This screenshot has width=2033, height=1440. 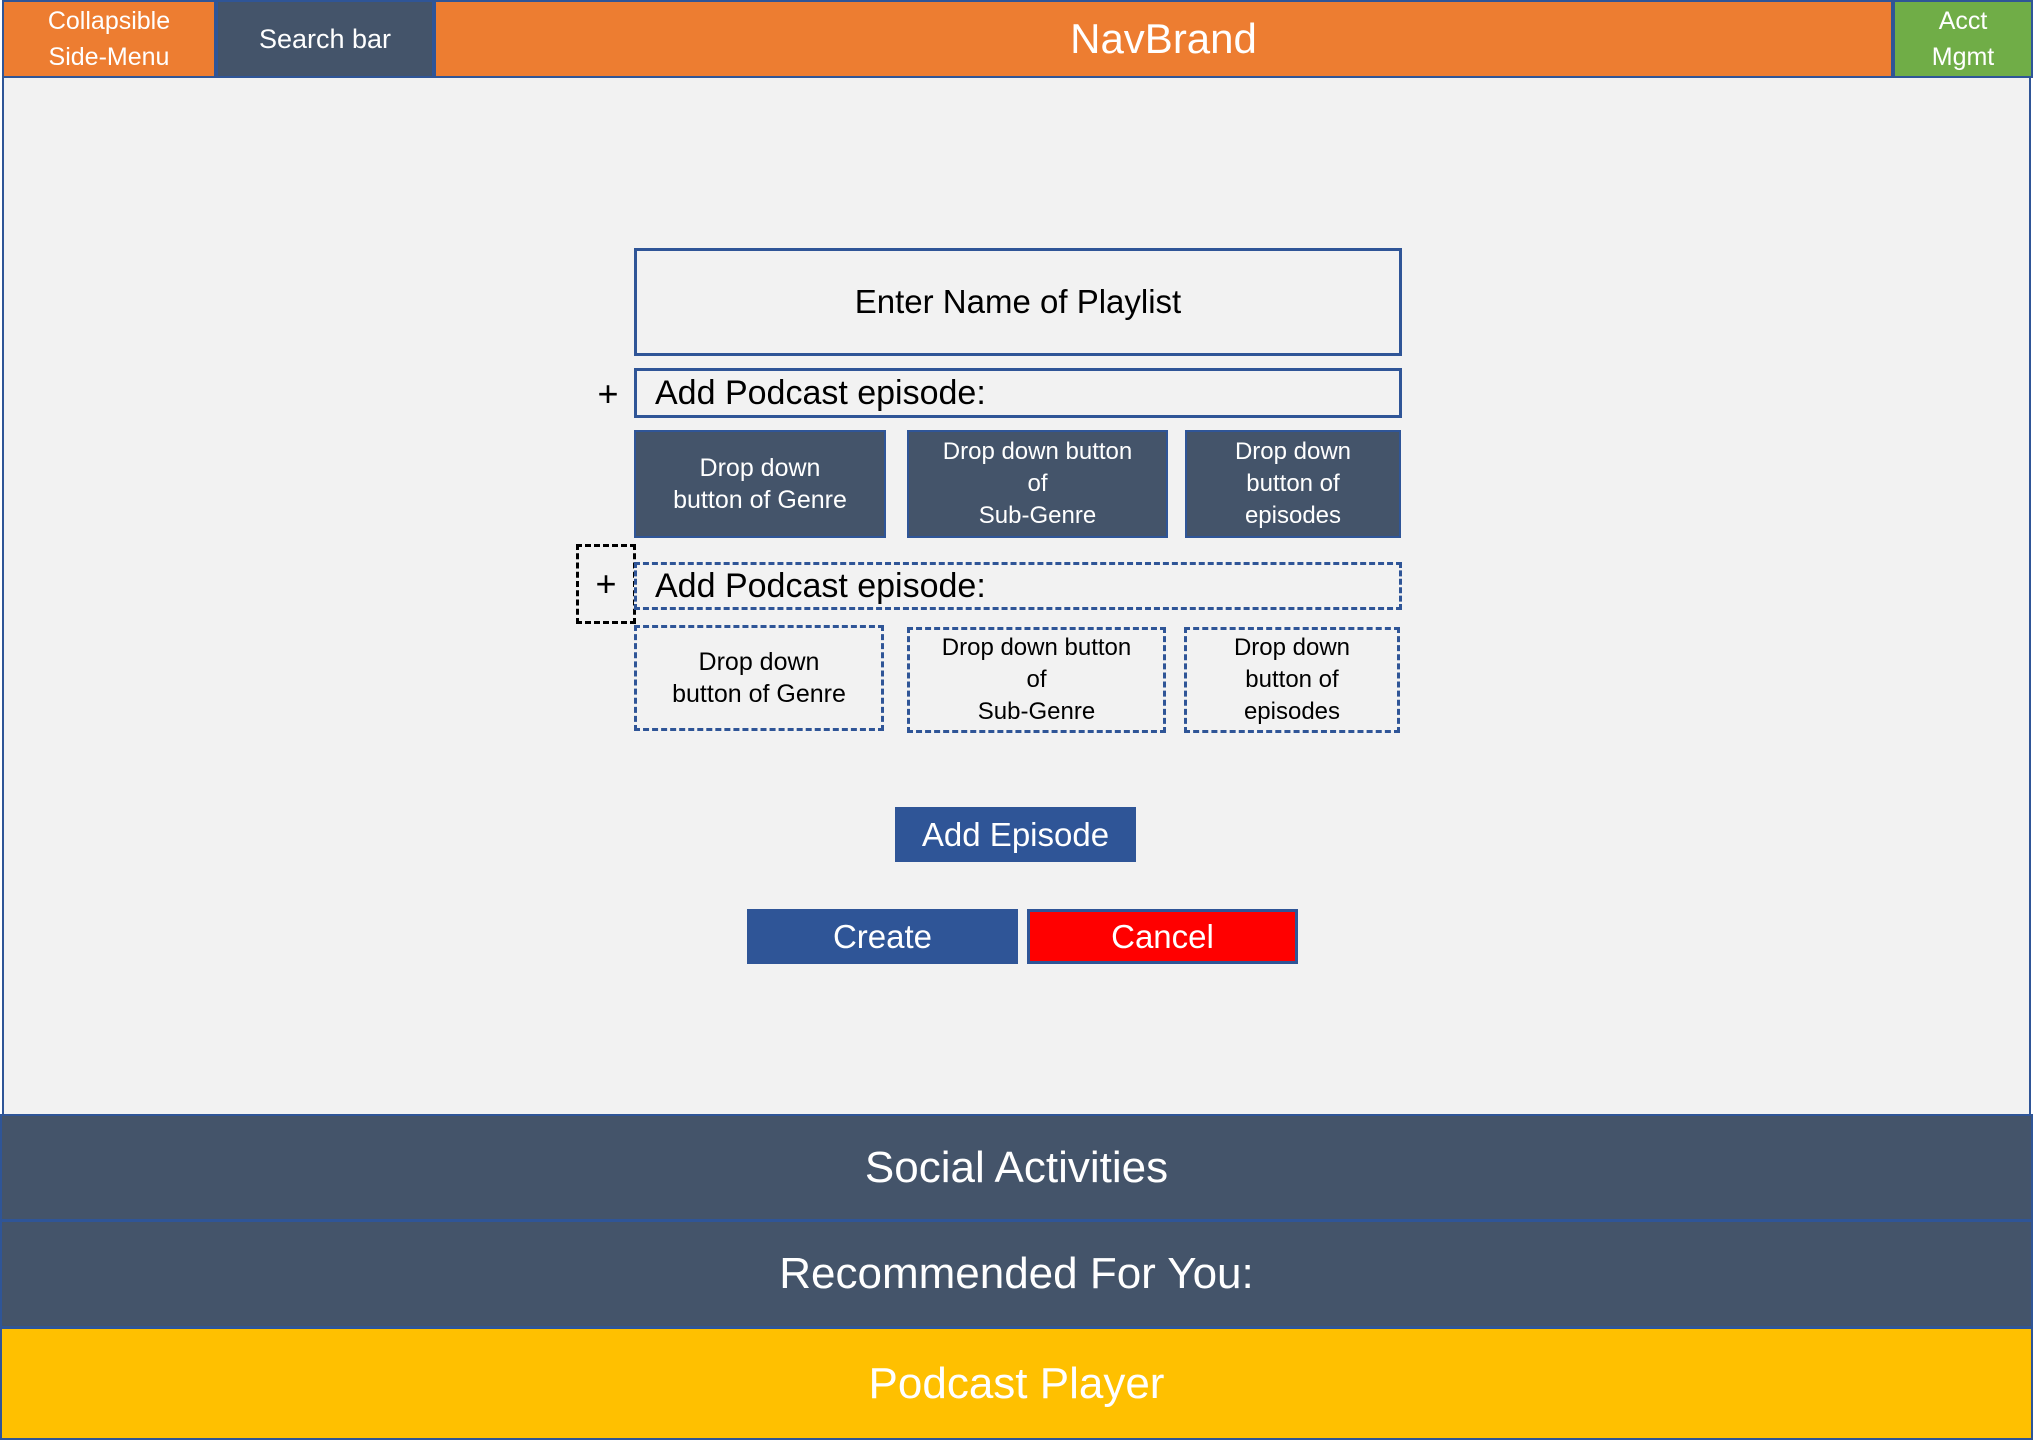 What do you see at coordinates (1163, 39) in the screenshot?
I see `nav-brand: NavBrand` at bounding box center [1163, 39].